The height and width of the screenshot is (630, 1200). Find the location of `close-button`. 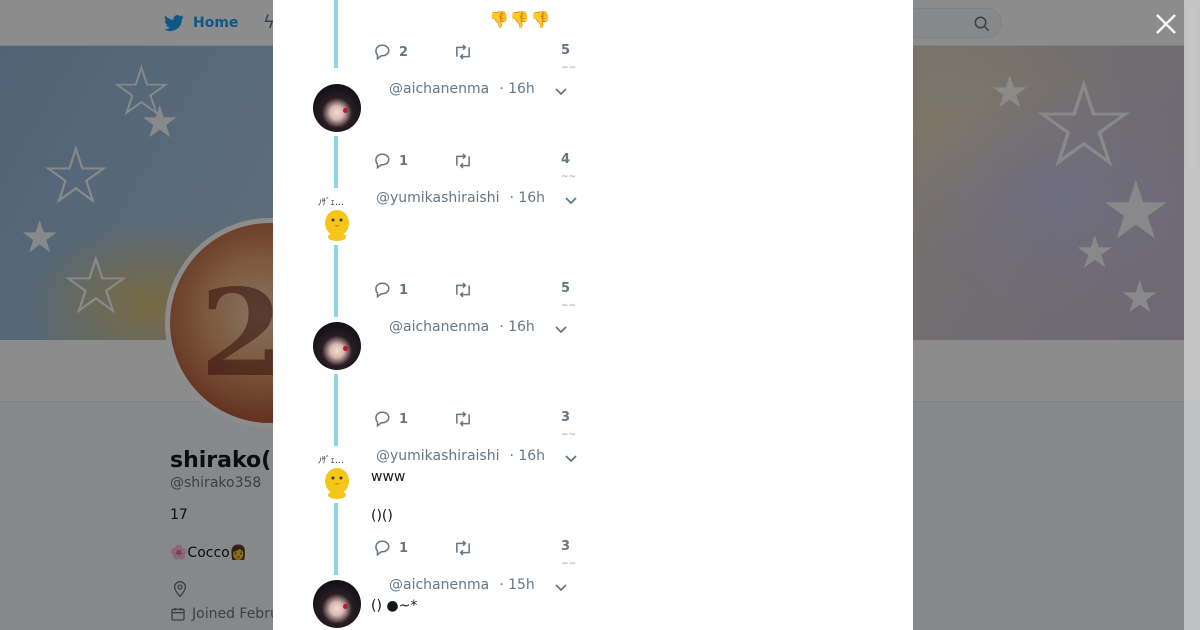

close-button is located at coordinates (1166, 24).